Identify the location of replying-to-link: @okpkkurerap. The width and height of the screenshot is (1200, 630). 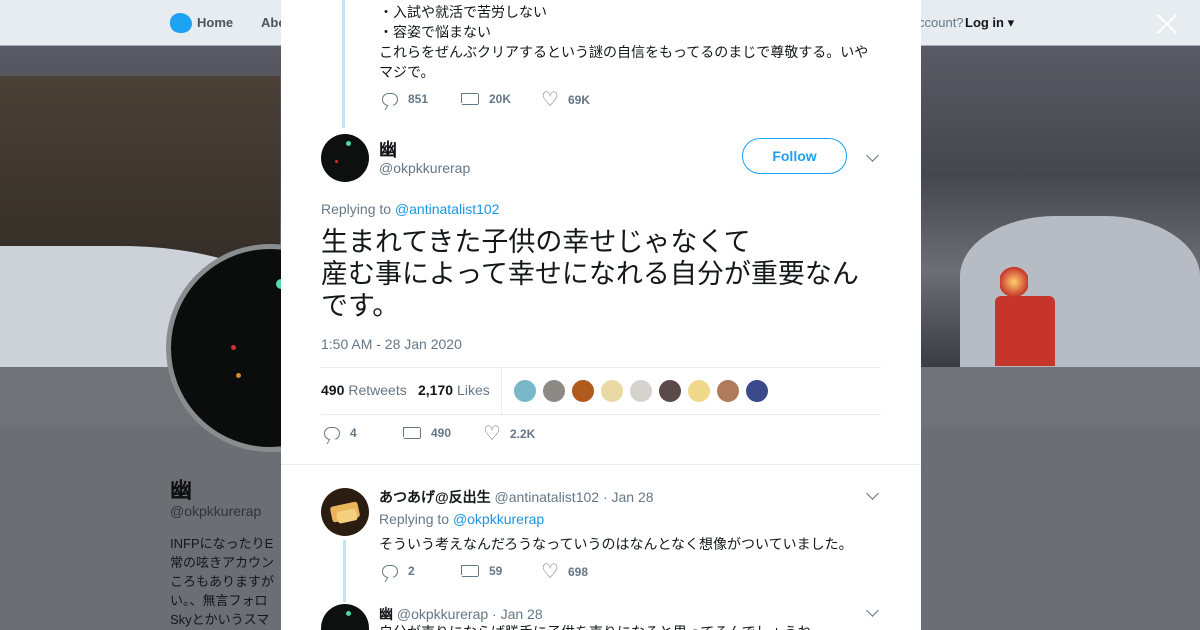
(498, 519).